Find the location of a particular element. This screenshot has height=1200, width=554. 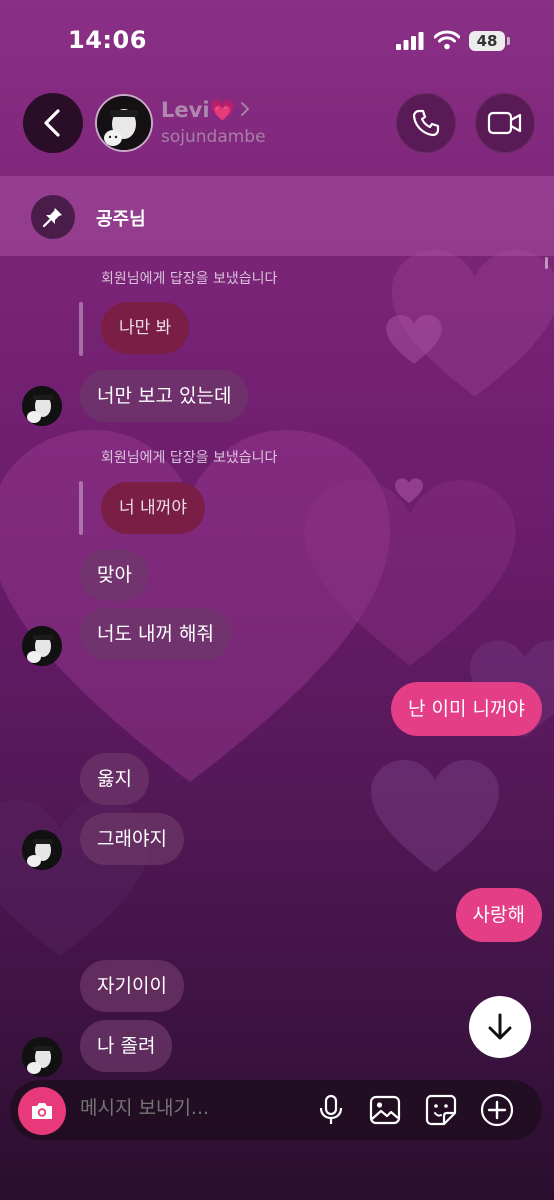

pin-icon is located at coordinates (52, 218).